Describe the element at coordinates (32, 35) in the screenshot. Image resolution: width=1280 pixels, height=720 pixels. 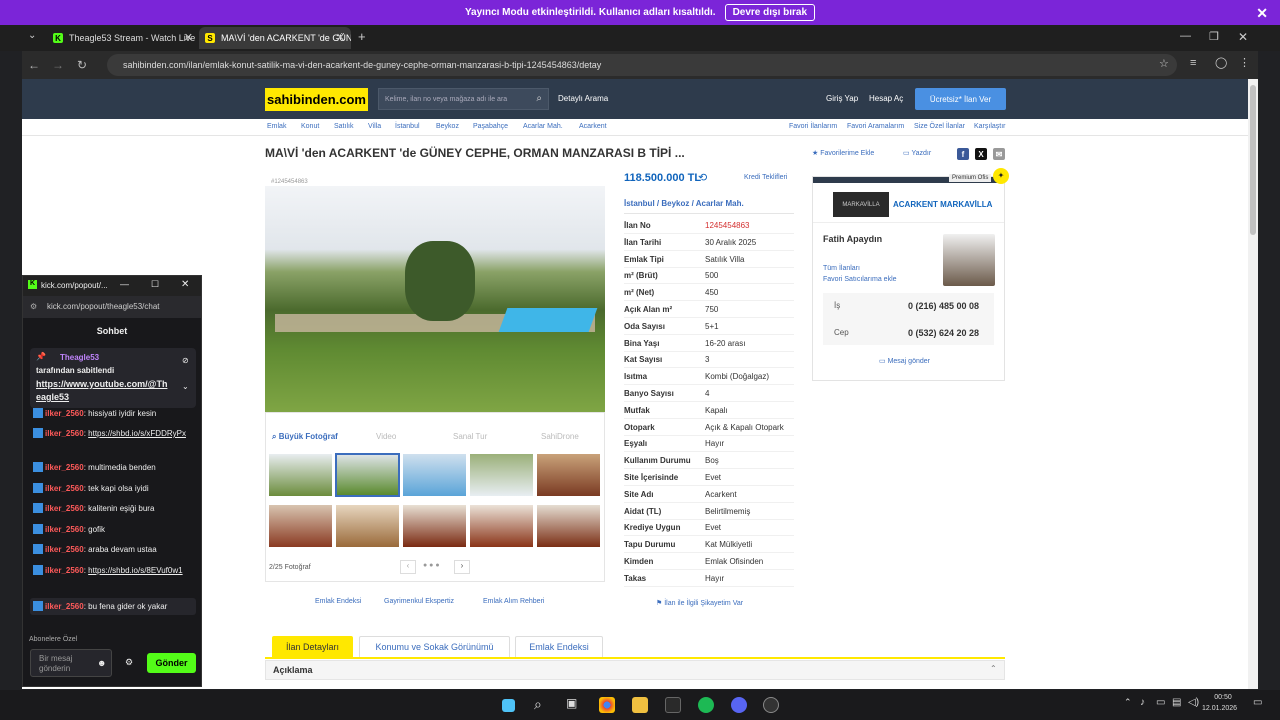
I see `tab-search-icon: ⌄` at that location.